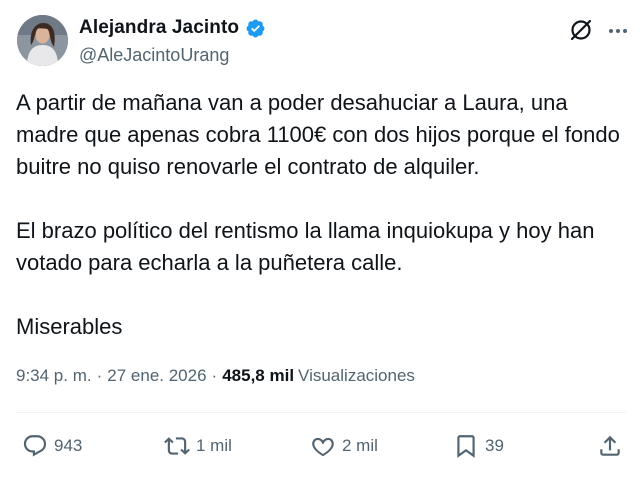 Image resolution: width=642 pixels, height=482 pixels. I want to click on tweet-time: 9:34 p. m., so click(54, 376).